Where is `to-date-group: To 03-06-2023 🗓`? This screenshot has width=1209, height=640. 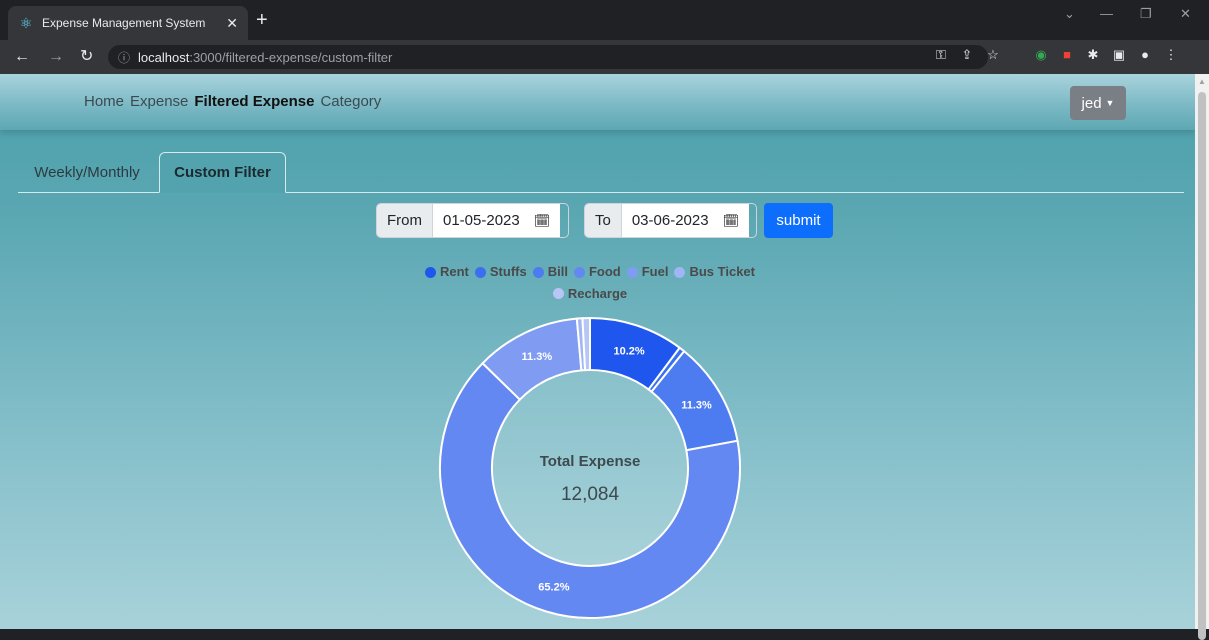
to-date-group: To 03-06-2023 🗓 is located at coordinates (670, 220).